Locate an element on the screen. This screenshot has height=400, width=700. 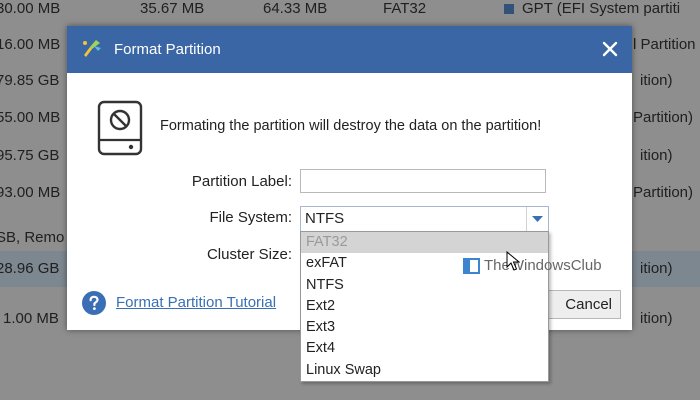
file-system-select: NTFS is located at coordinates (424, 219).